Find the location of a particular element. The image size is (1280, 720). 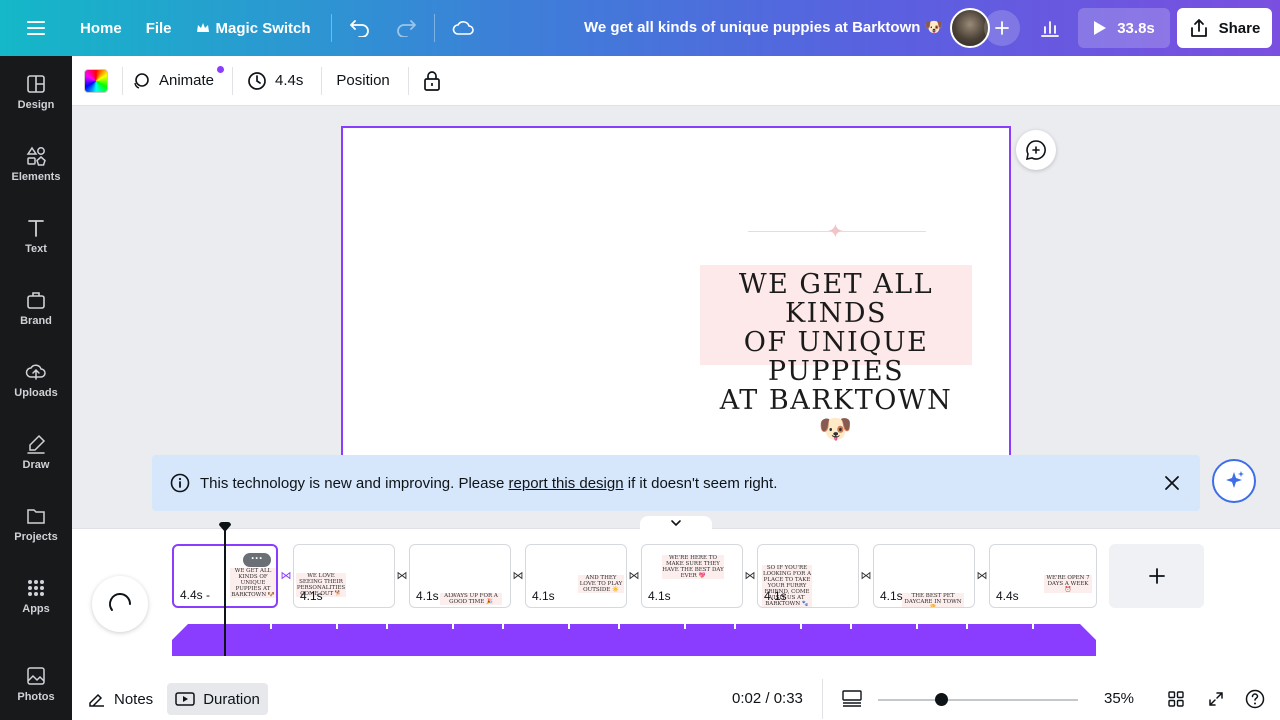

sidebar-item-text: Text is located at coordinates (36, 236).